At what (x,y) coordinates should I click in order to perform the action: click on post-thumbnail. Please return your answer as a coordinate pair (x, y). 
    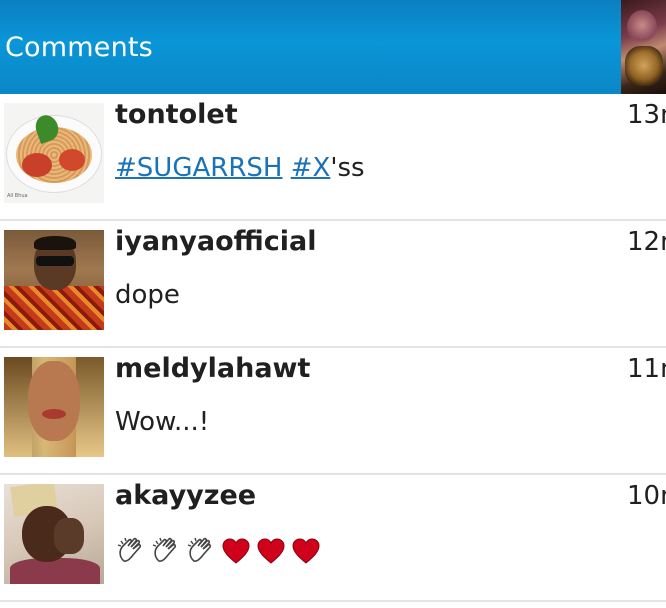
    Looking at the image, I should click on (643, 47).